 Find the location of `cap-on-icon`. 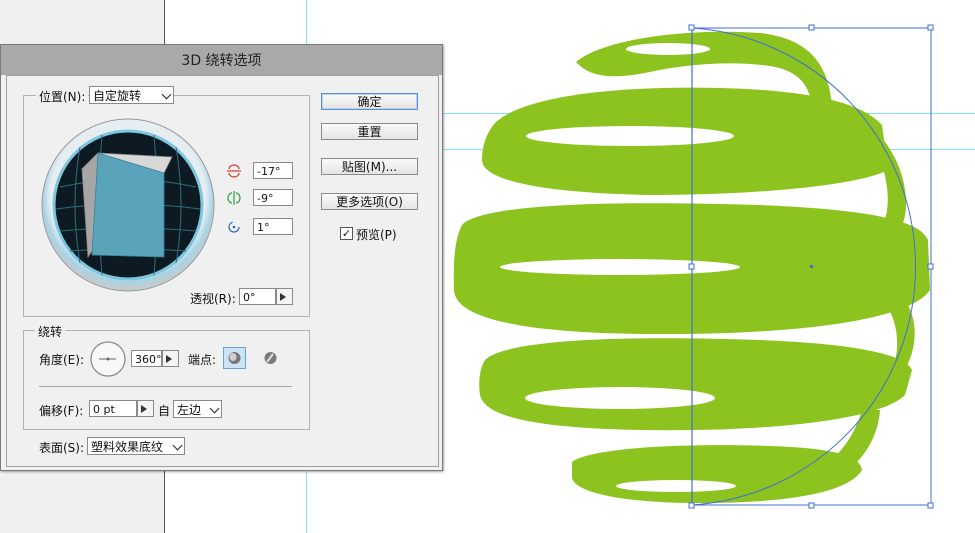

cap-on-icon is located at coordinates (234, 358).